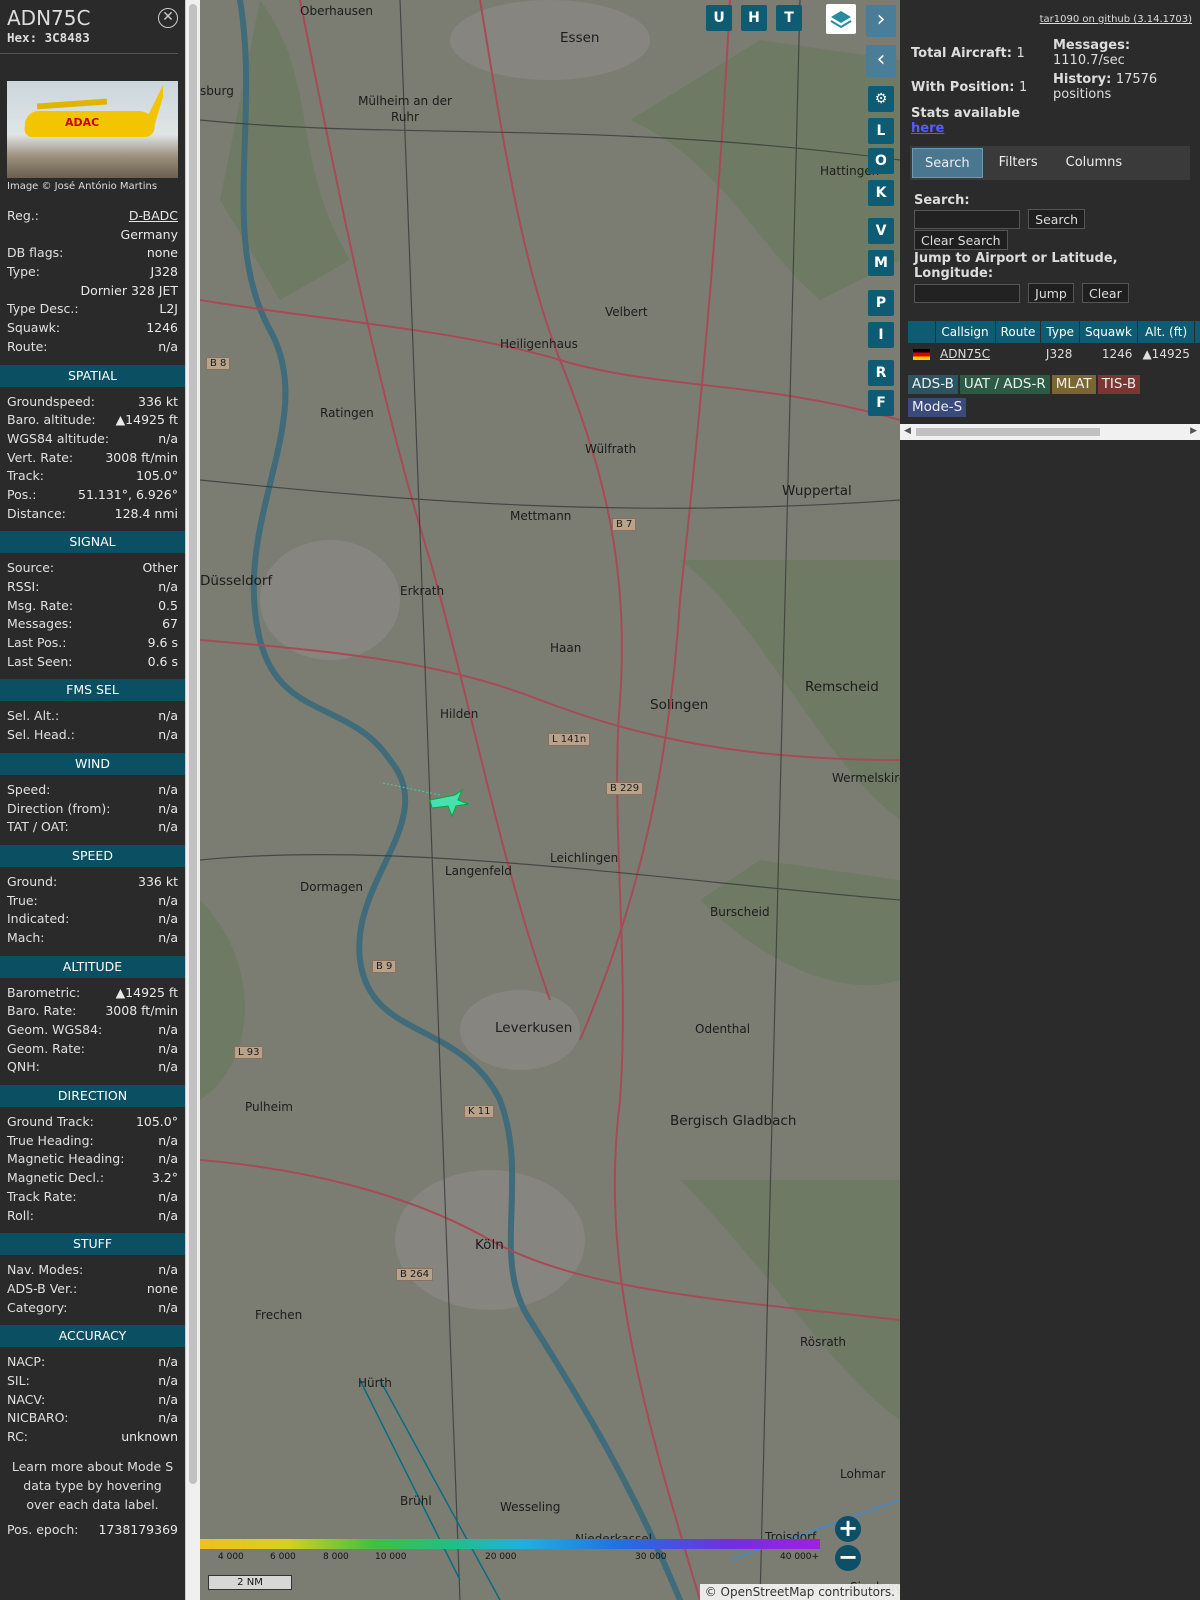 Image resolution: width=1200 pixels, height=1600 pixels. What do you see at coordinates (30, 568) in the screenshot?
I see `info-label: Source:` at bounding box center [30, 568].